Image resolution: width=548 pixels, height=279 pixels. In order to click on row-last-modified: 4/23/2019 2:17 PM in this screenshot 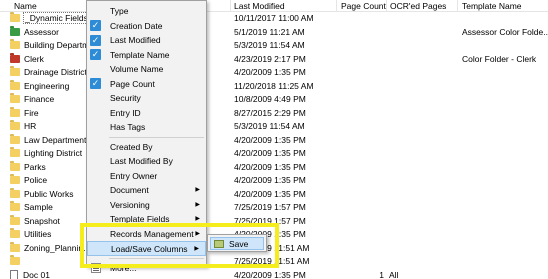, I will do `click(270, 58)`.